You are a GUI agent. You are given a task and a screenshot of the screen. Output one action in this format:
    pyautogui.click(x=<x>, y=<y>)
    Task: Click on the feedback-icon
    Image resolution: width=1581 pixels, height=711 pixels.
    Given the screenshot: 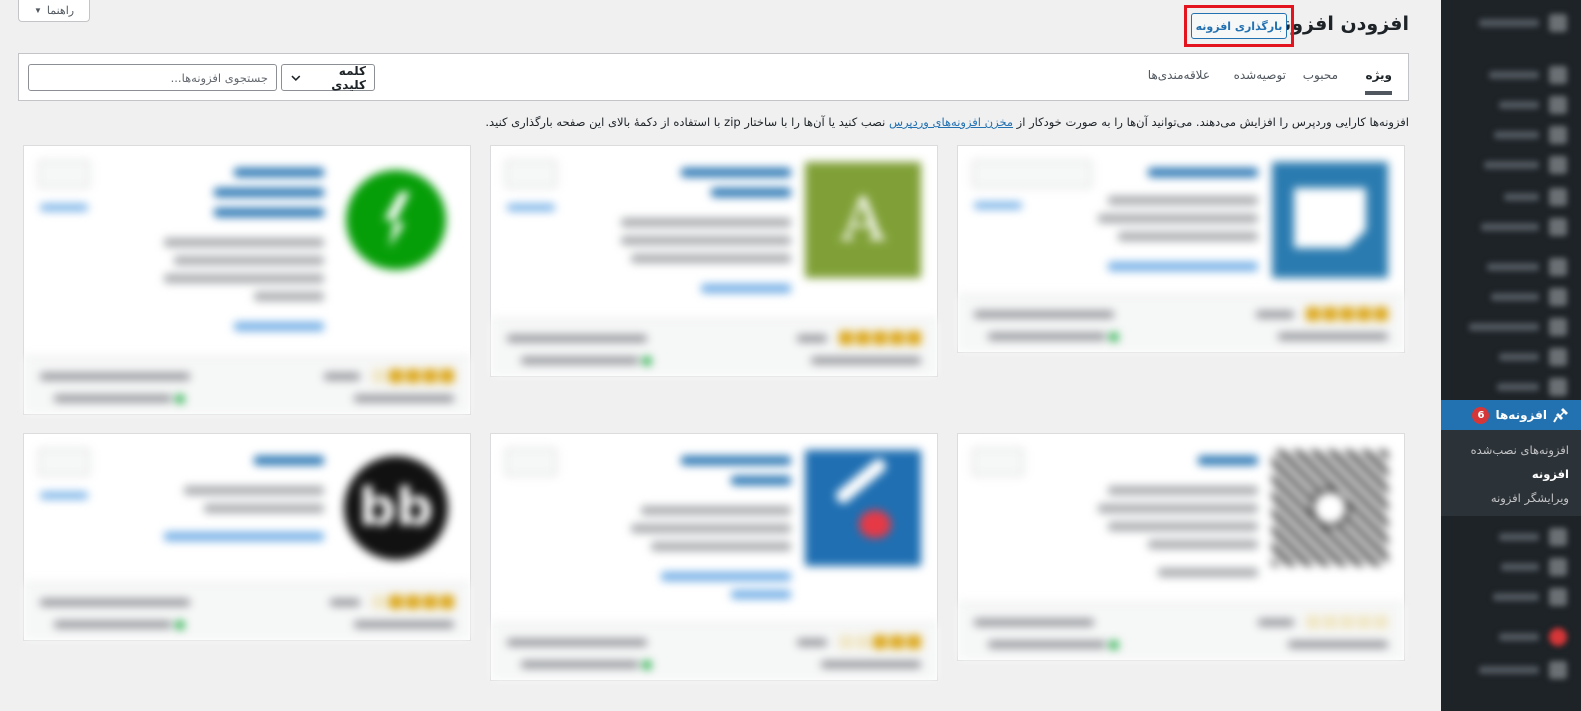 What is the action you would take?
    pyautogui.click(x=1558, y=227)
    